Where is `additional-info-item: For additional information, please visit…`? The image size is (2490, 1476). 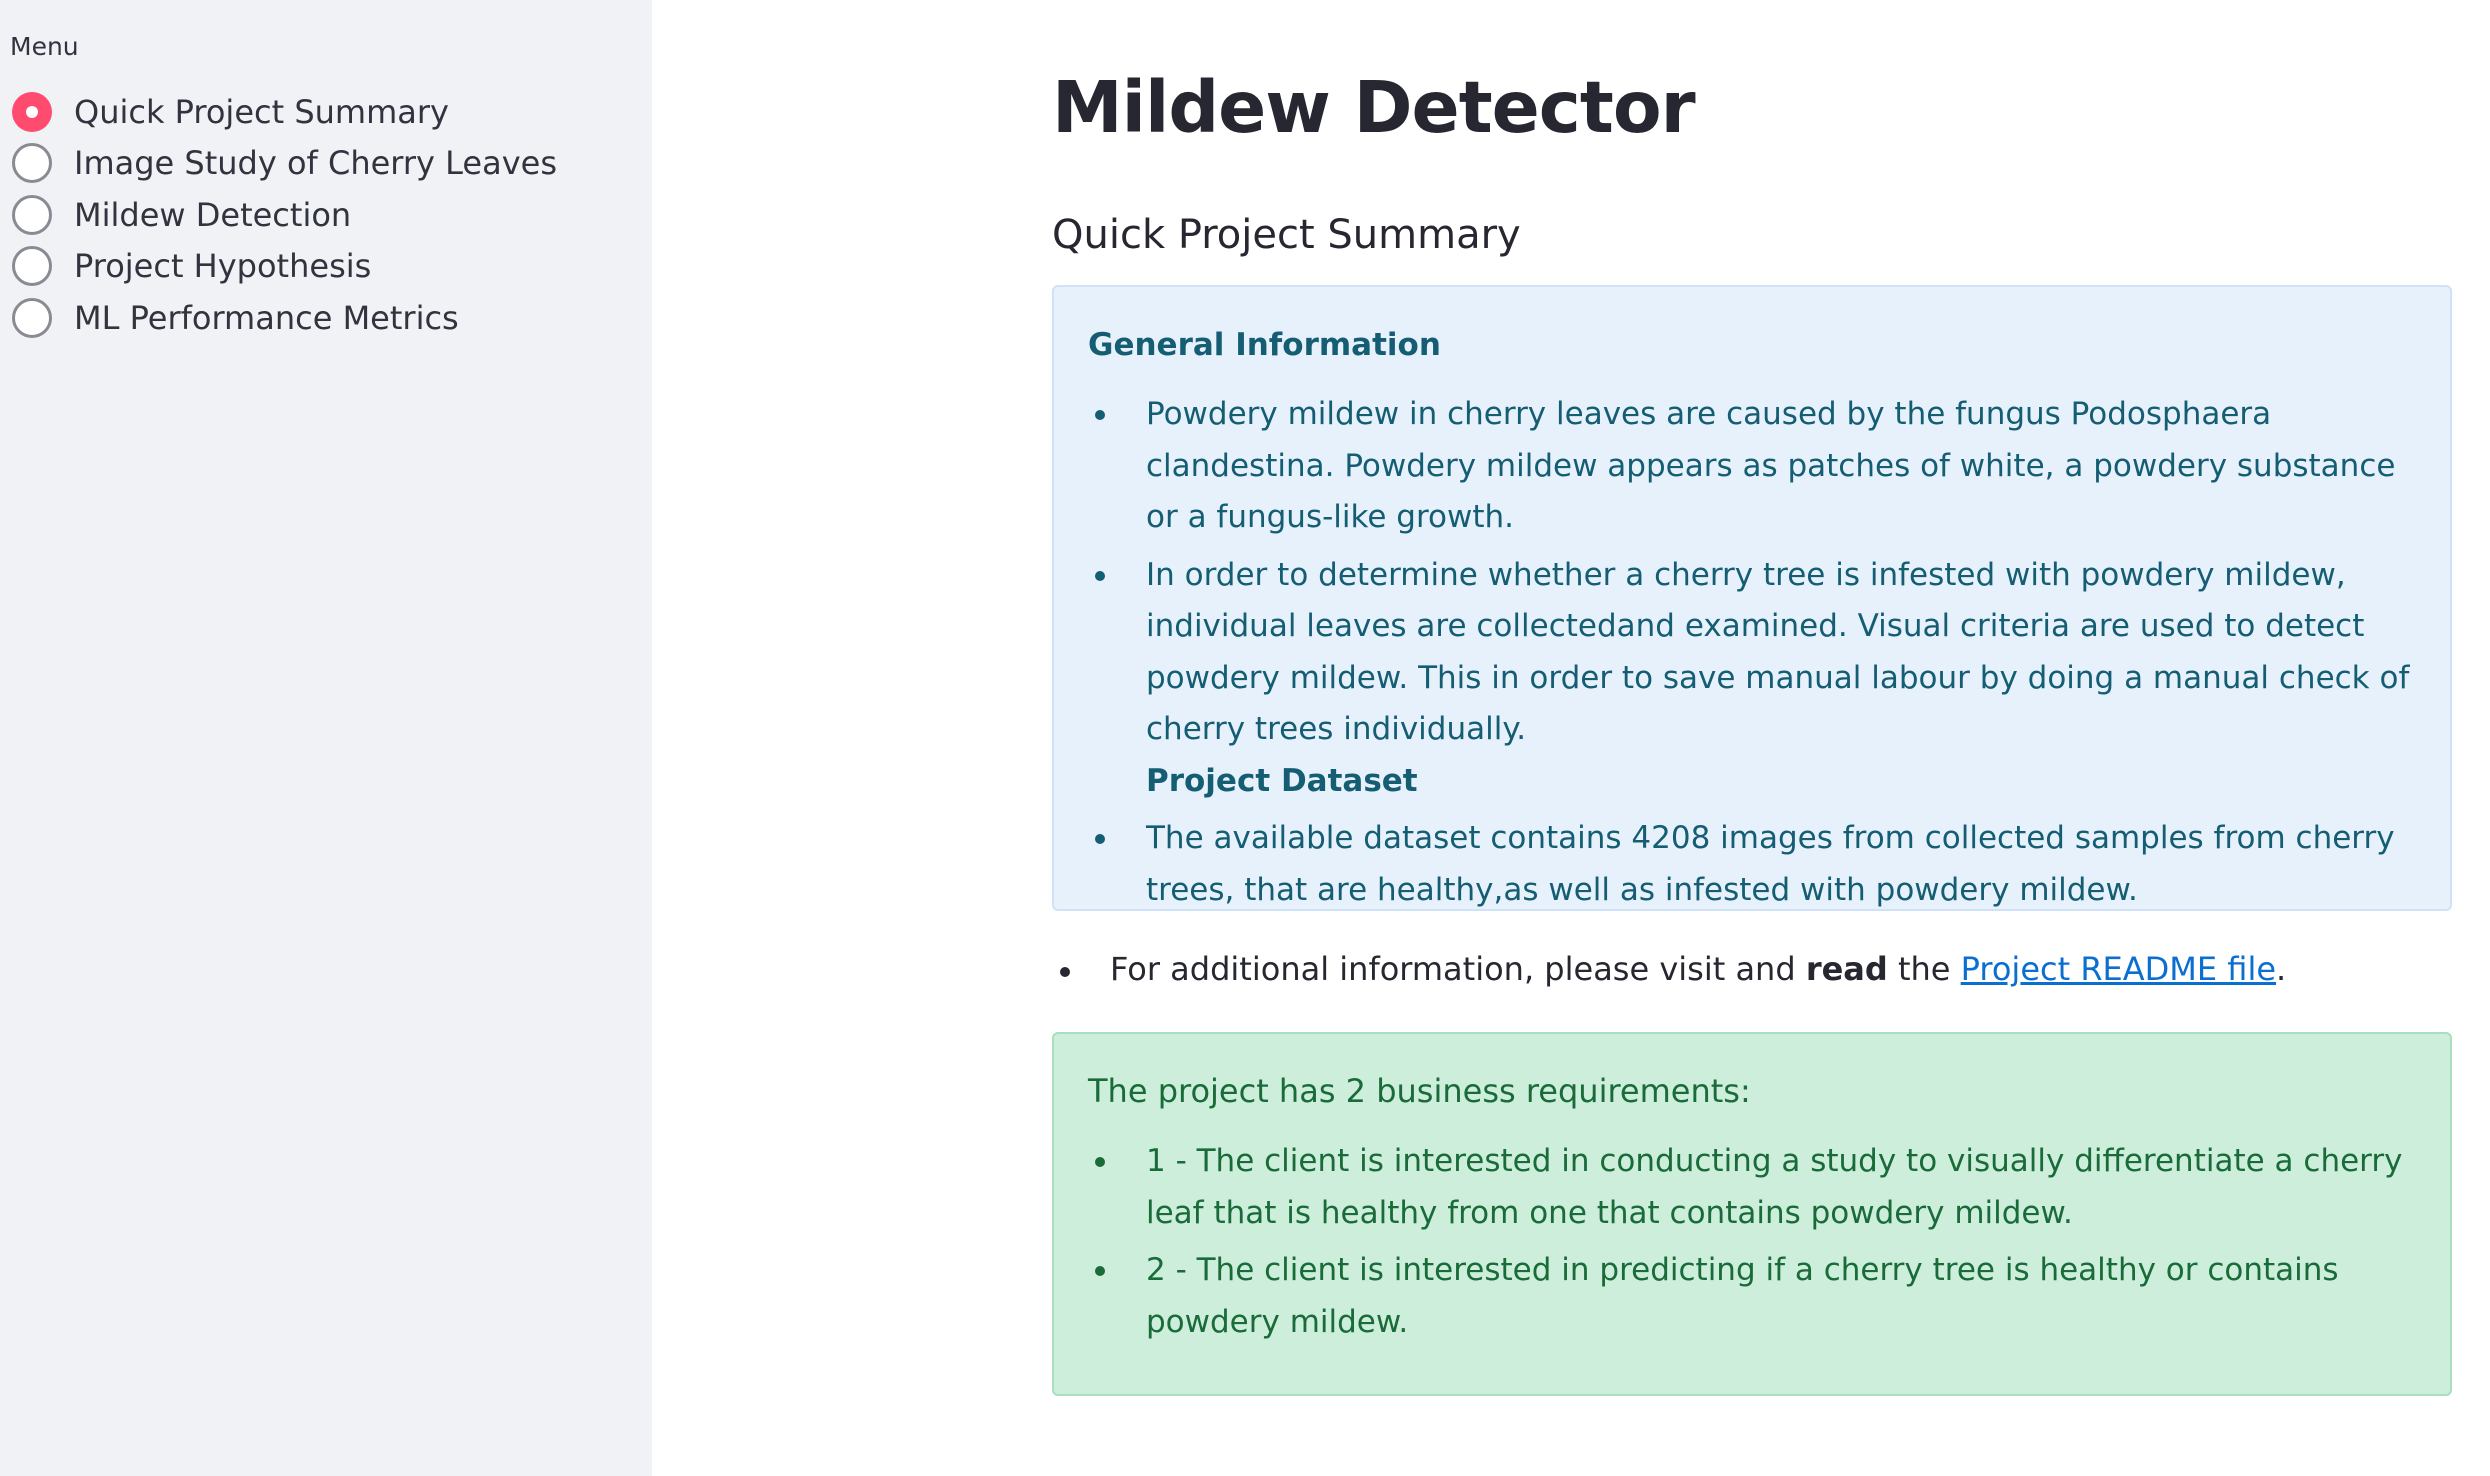 additional-info-item: For additional information, please visit… is located at coordinates (1669, 969).